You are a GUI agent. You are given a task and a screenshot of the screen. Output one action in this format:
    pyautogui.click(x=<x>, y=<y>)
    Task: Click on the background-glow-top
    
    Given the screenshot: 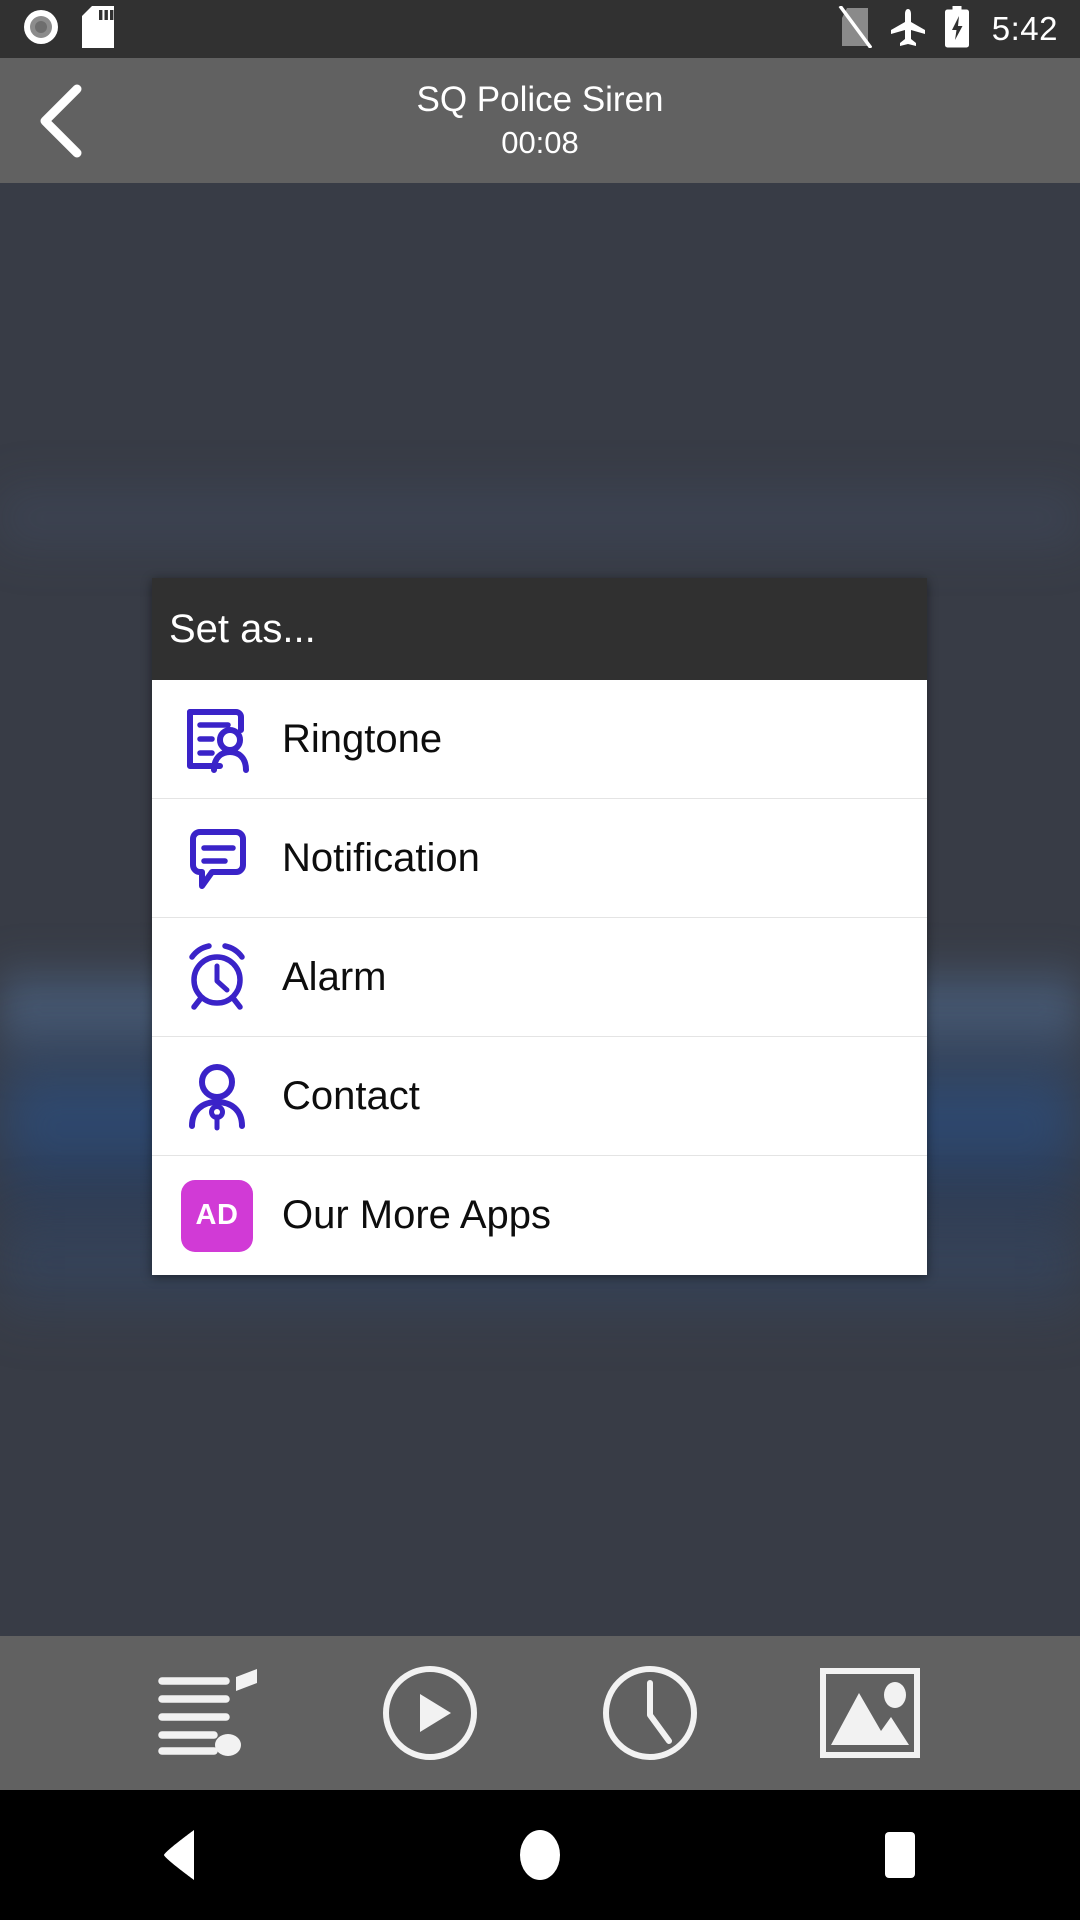 What is the action you would take?
    pyautogui.click(x=540, y=518)
    